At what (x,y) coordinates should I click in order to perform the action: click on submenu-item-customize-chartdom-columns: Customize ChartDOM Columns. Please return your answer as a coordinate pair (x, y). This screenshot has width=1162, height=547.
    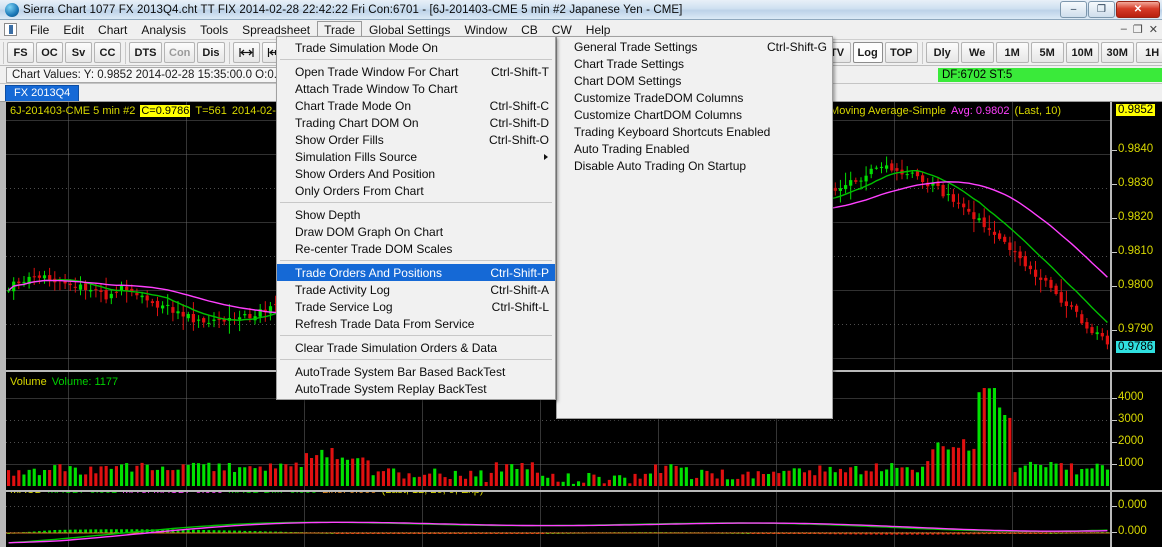
    Looking at the image, I should click on (694, 114).